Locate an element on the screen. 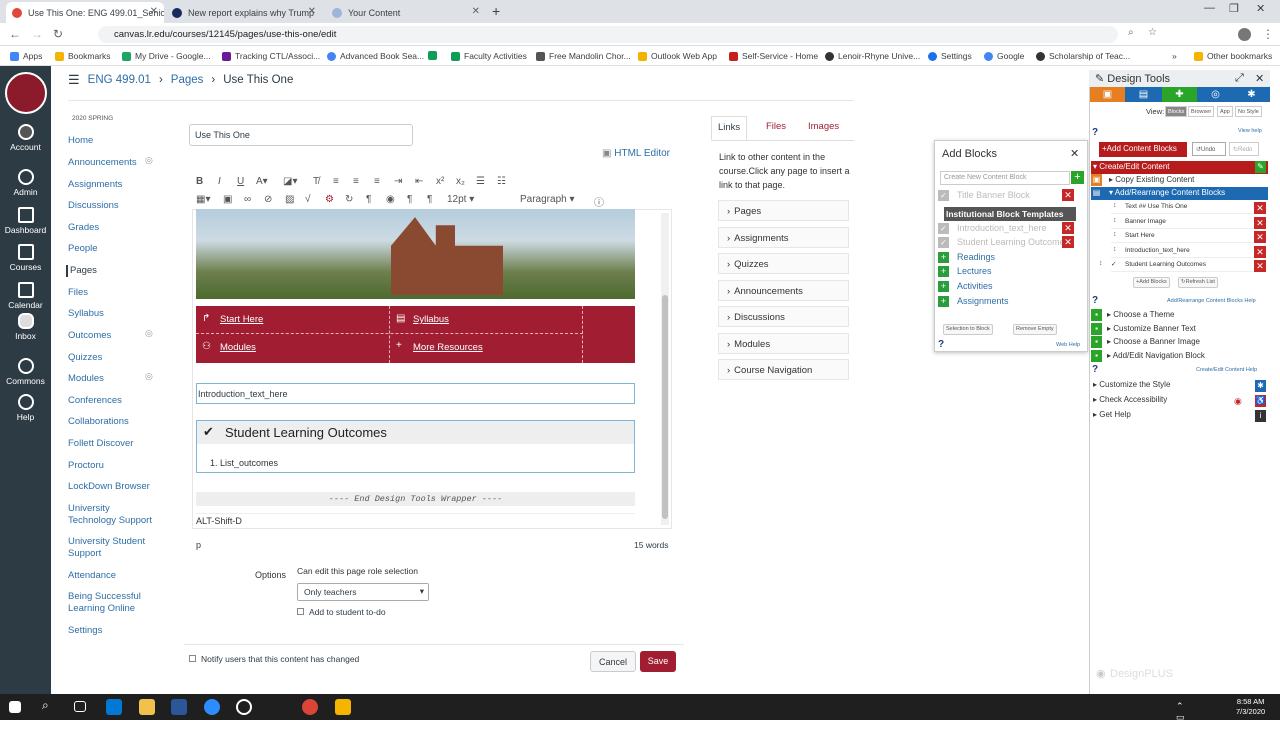 The height and width of the screenshot is (751, 1280). remove-empty-button: Remove Empty is located at coordinates (1035, 329).